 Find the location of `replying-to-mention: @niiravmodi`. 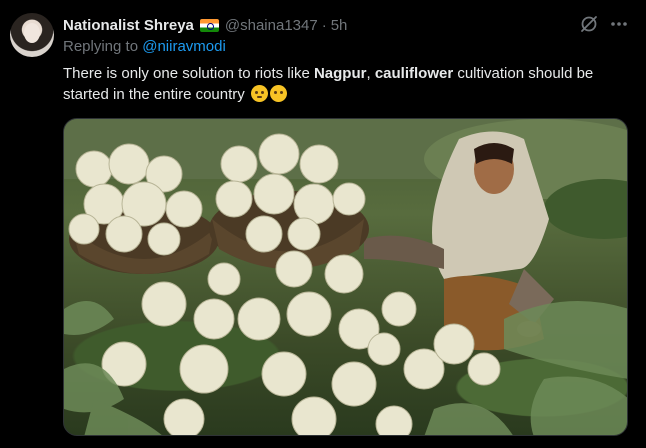

replying-to-mention: @niiravmodi is located at coordinates (184, 46).